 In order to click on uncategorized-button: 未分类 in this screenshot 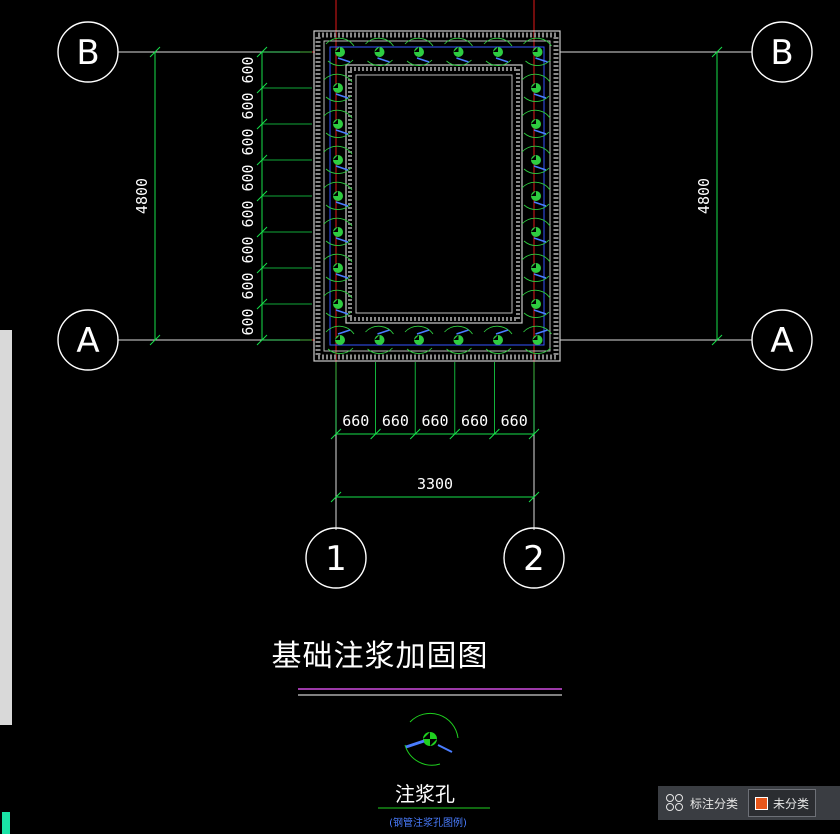, I will do `click(782, 803)`.